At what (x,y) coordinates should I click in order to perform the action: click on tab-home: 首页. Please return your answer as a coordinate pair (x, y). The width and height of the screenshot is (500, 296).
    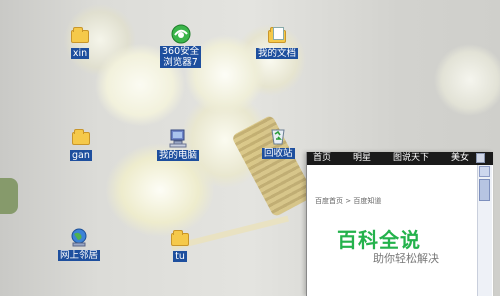
    Looking at the image, I should click on (322, 158).